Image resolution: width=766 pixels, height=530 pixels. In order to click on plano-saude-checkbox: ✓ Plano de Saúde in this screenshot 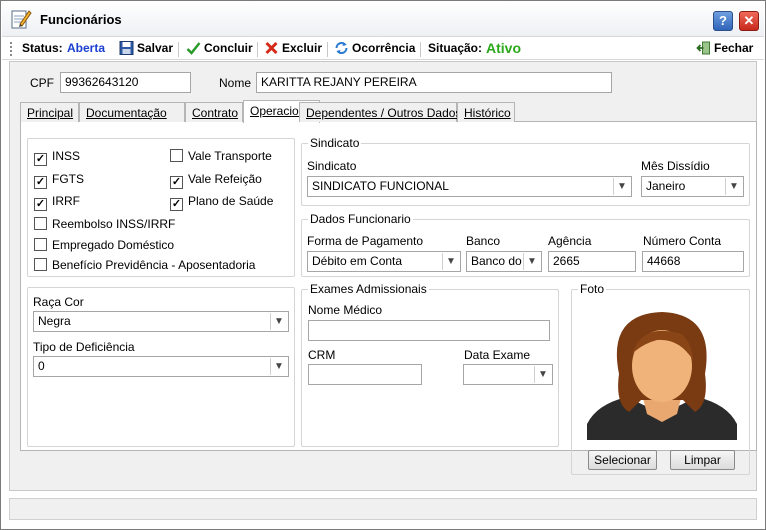, I will do `click(221, 202)`.